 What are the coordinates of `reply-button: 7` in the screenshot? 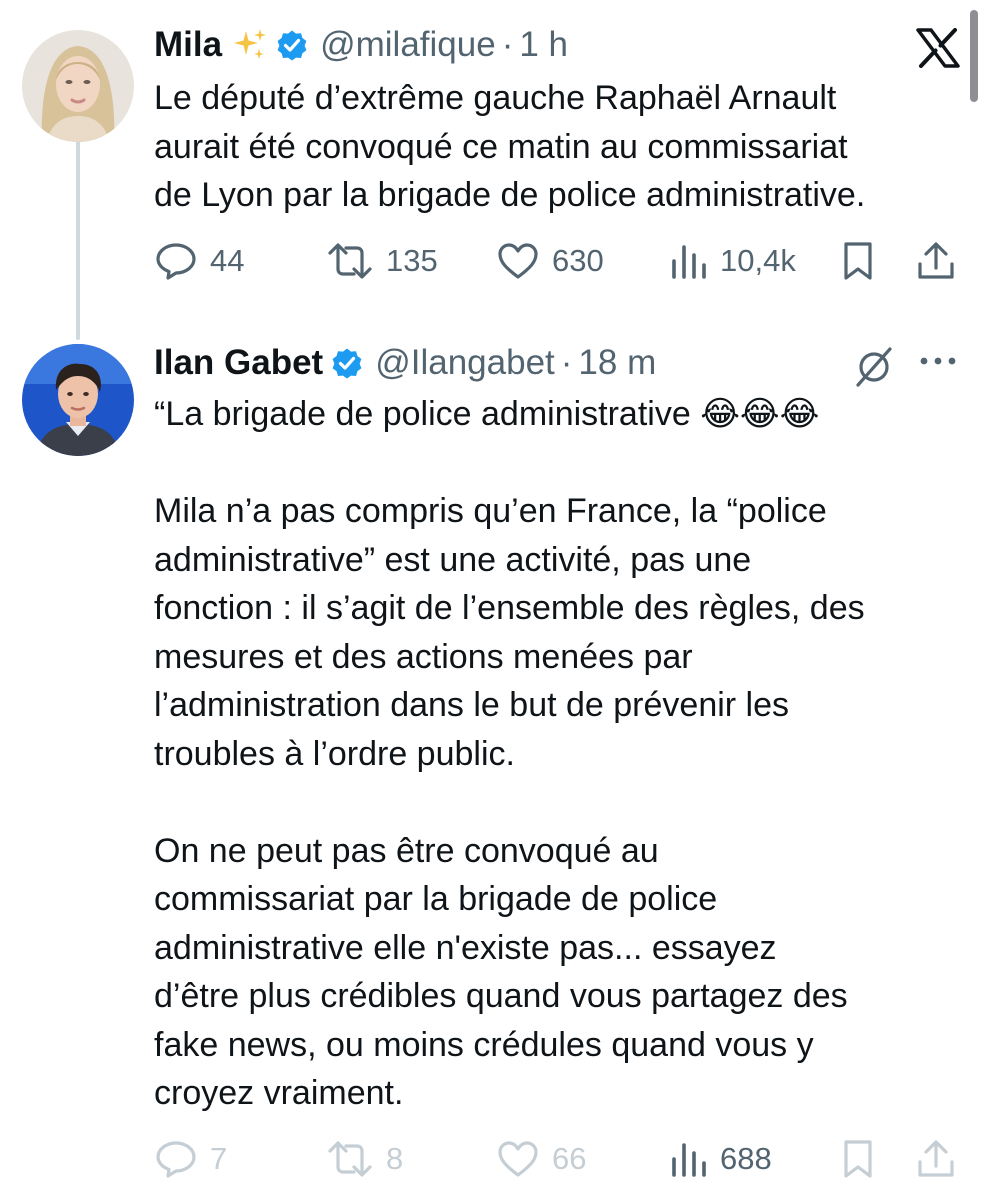 It's located at (190, 1159).